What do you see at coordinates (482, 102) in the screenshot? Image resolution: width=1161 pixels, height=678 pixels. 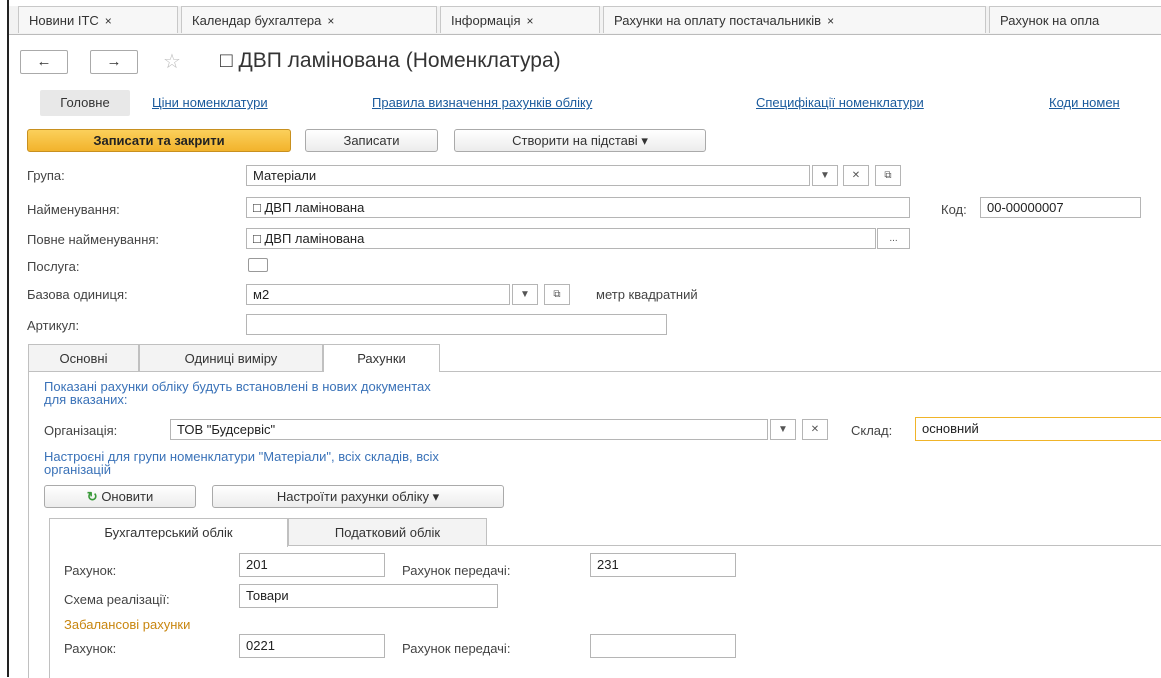 I see `link-account-rules: Правила визначення рахунків обліку` at bounding box center [482, 102].